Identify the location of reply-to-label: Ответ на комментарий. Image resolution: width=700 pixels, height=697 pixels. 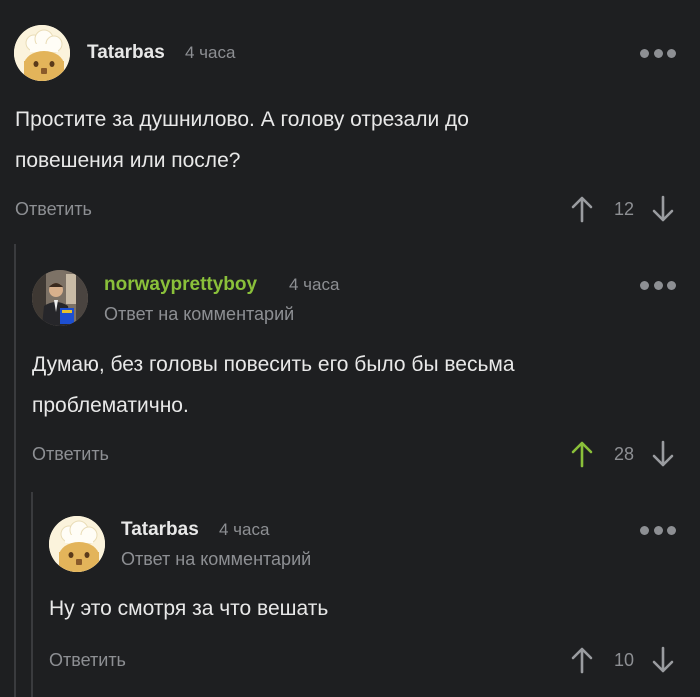
(216, 559).